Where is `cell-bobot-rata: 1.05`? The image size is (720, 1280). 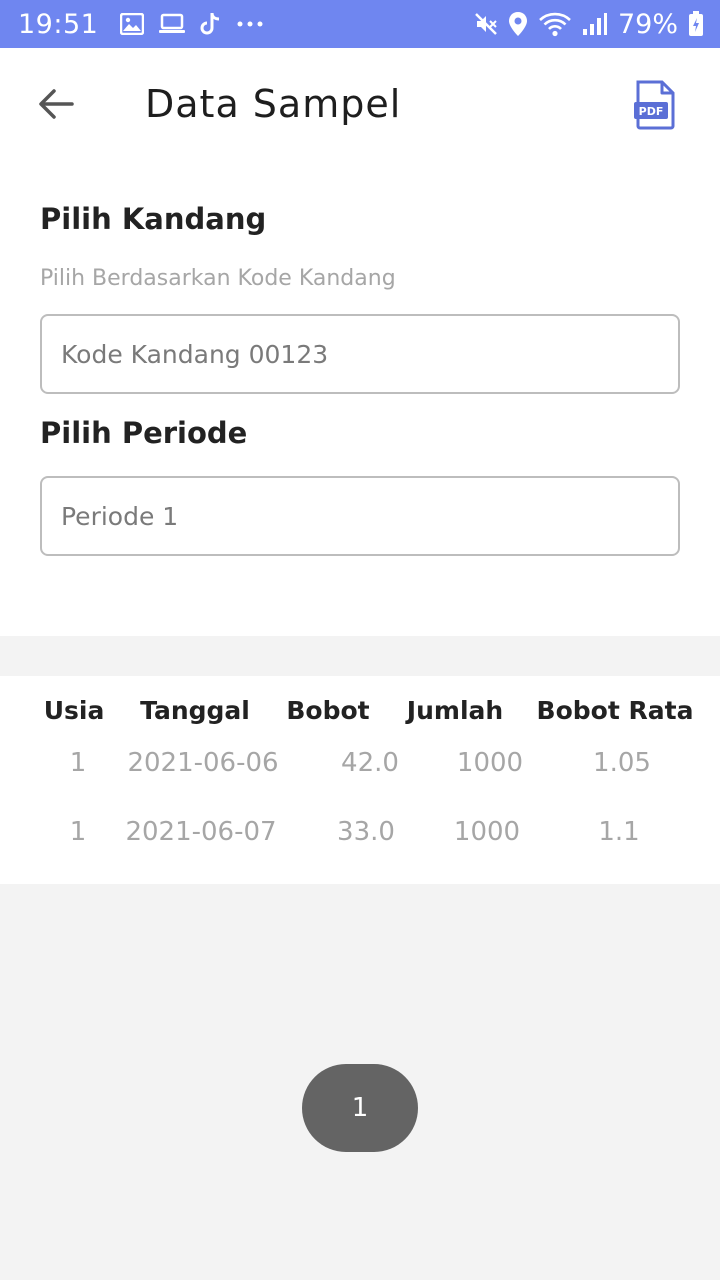 cell-bobot-rata: 1.05 is located at coordinates (622, 763).